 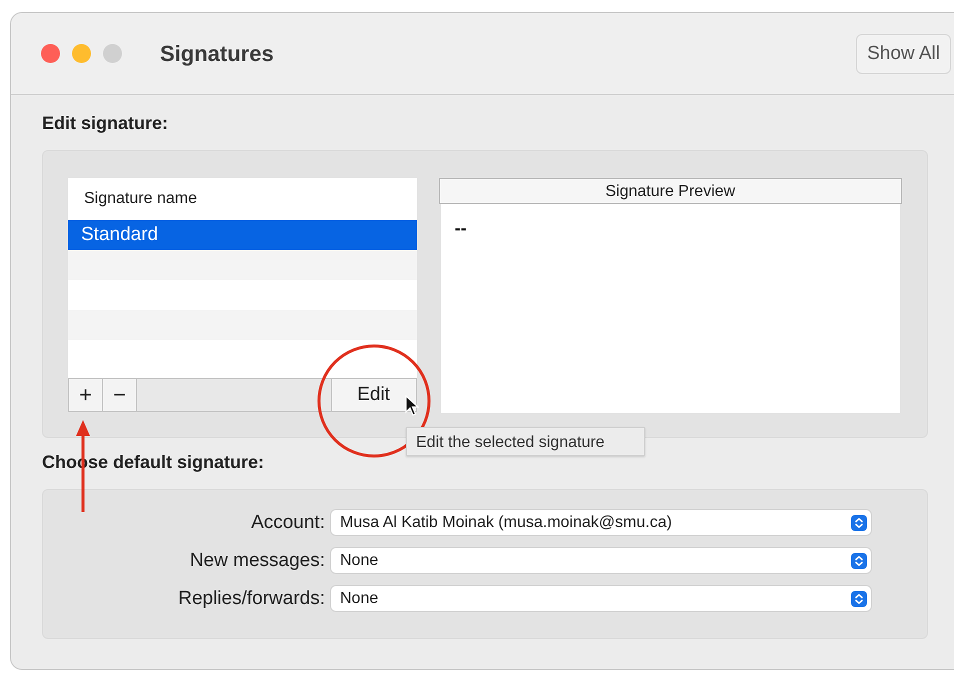 What do you see at coordinates (242, 235) in the screenshot?
I see `signature-row: Standard` at bounding box center [242, 235].